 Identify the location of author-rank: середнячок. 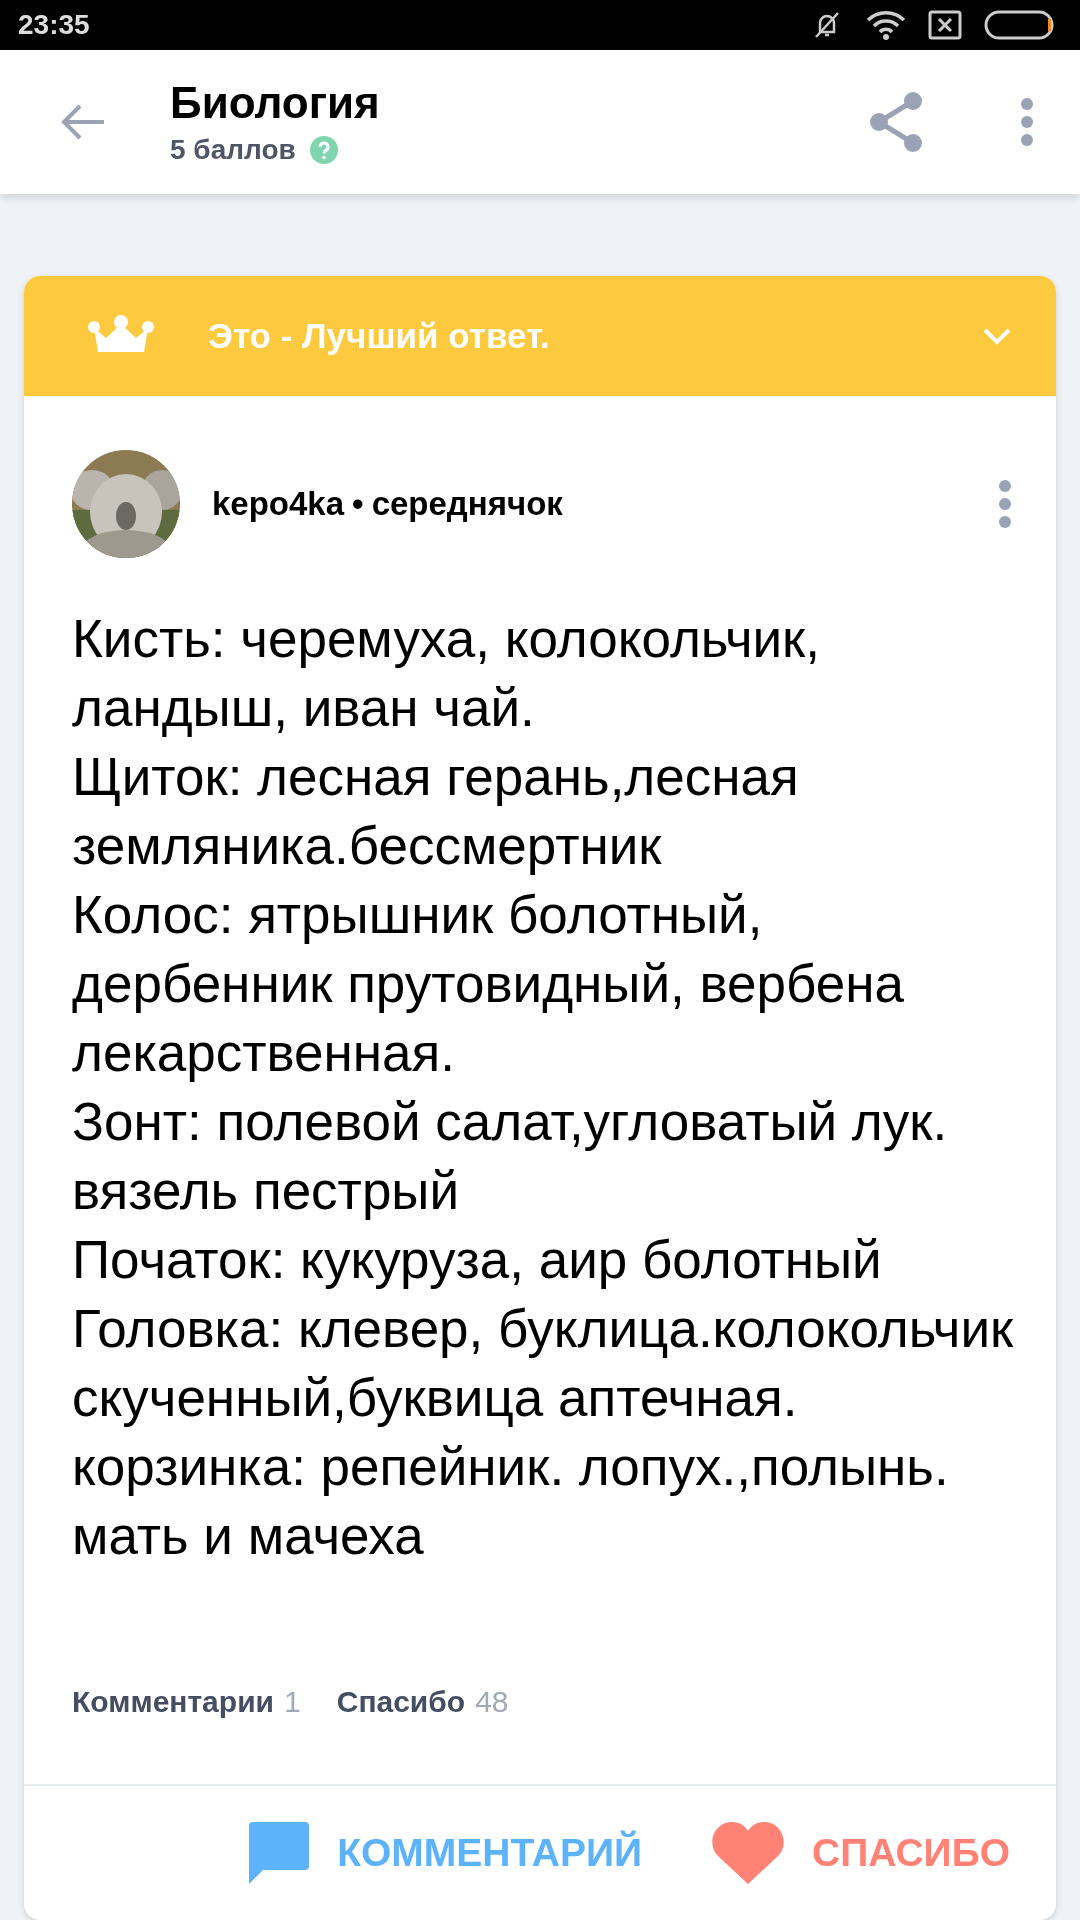
(467, 504).